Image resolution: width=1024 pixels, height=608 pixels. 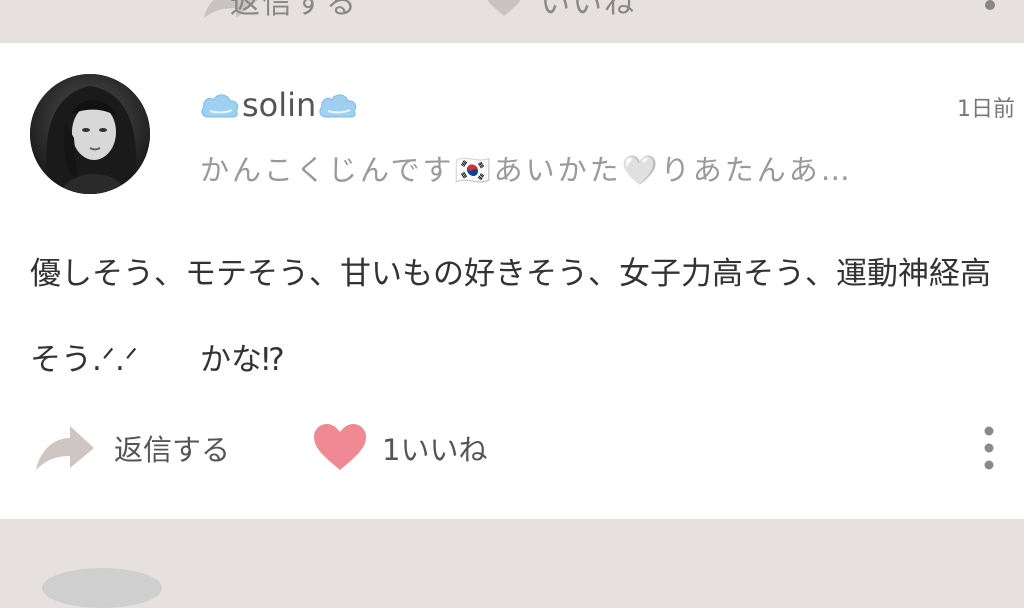 I want to click on username: solin, so click(x=279, y=105).